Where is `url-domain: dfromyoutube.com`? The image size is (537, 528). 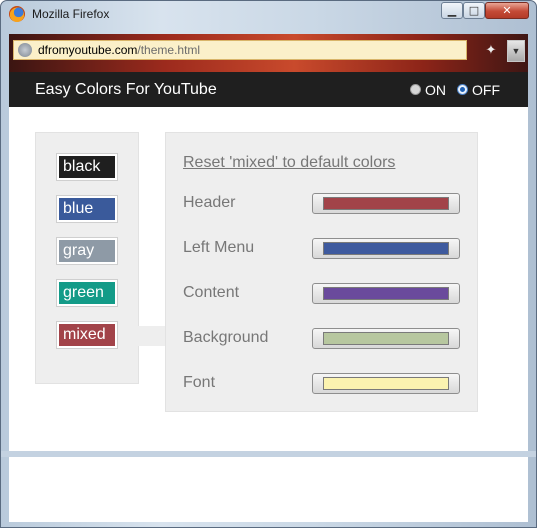 url-domain: dfromyoutube.com is located at coordinates (88, 50).